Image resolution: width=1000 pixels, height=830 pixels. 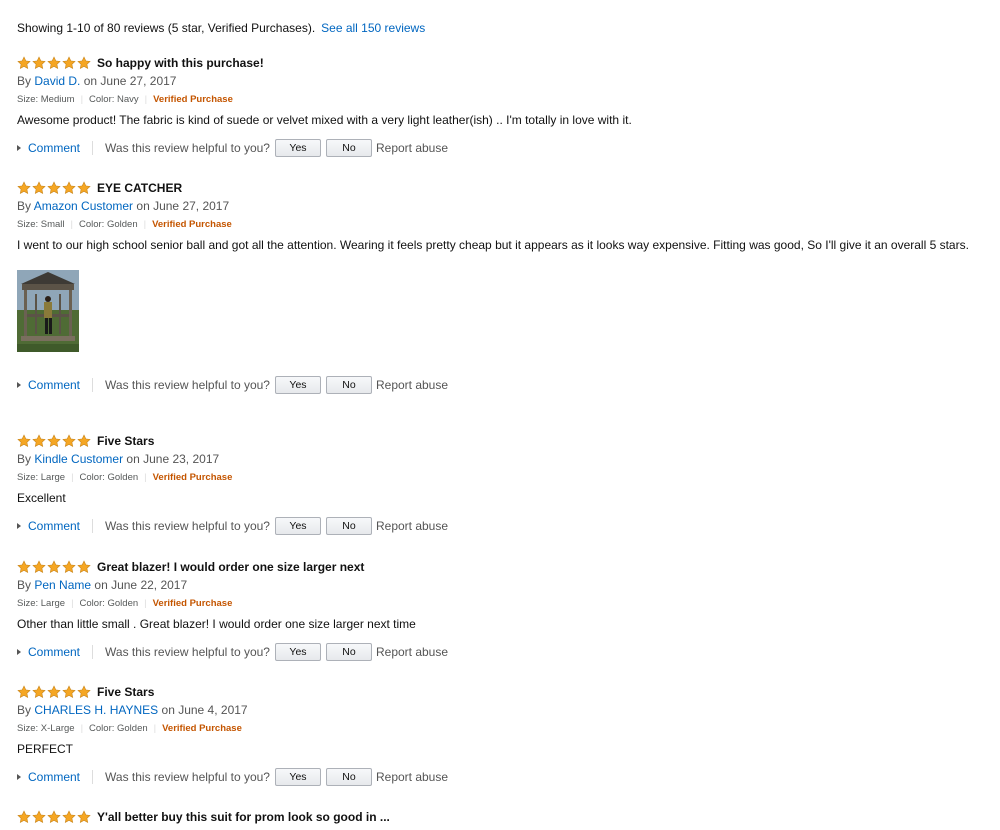 What do you see at coordinates (46, 99) in the screenshot?
I see `size-label: Size: Medium` at bounding box center [46, 99].